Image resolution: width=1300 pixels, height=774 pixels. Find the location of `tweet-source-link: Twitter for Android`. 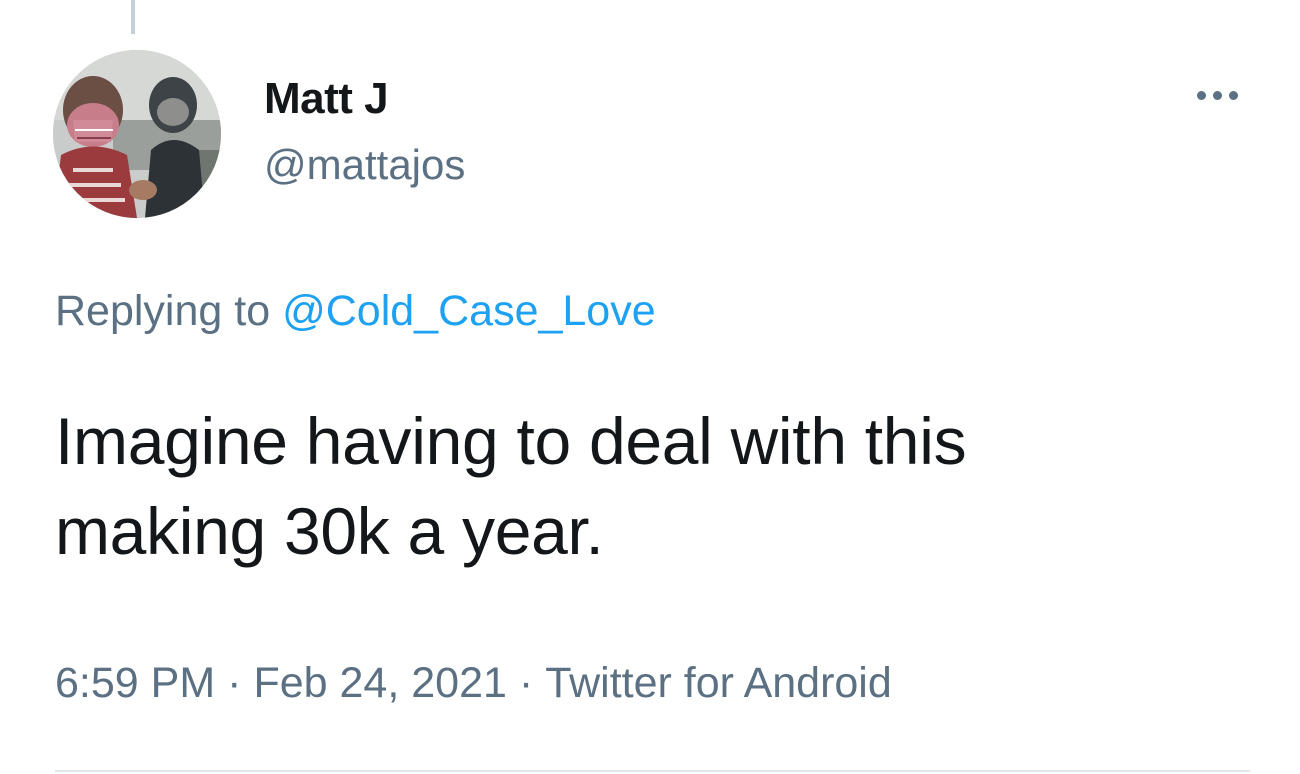

tweet-source-link: Twitter for Android is located at coordinates (718, 683).